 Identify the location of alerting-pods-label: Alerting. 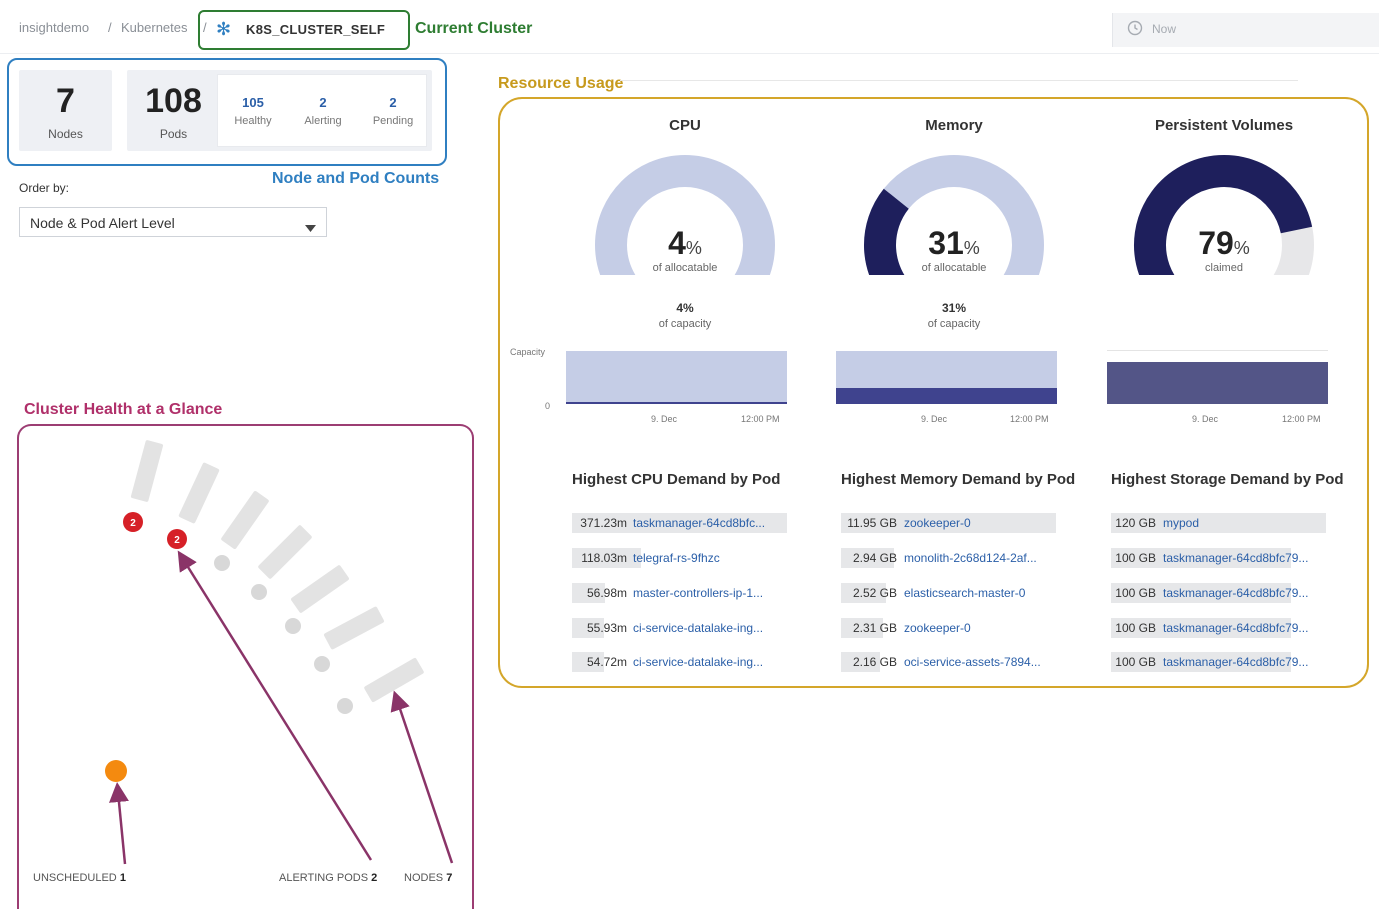
(323, 121).